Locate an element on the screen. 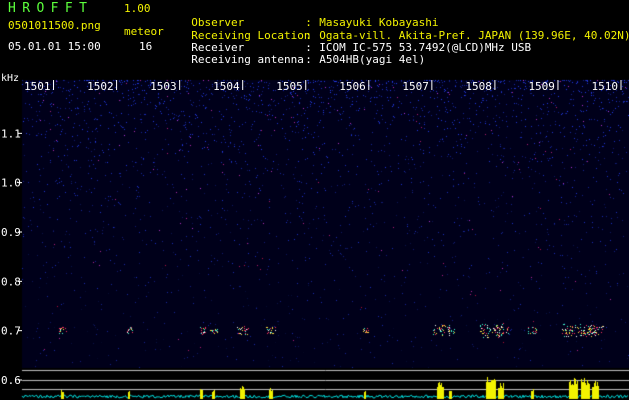 Image resolution: width=629 pixels, height=400 pixels. y-tick-label: 0.7 is located at coordinates (11, 331).